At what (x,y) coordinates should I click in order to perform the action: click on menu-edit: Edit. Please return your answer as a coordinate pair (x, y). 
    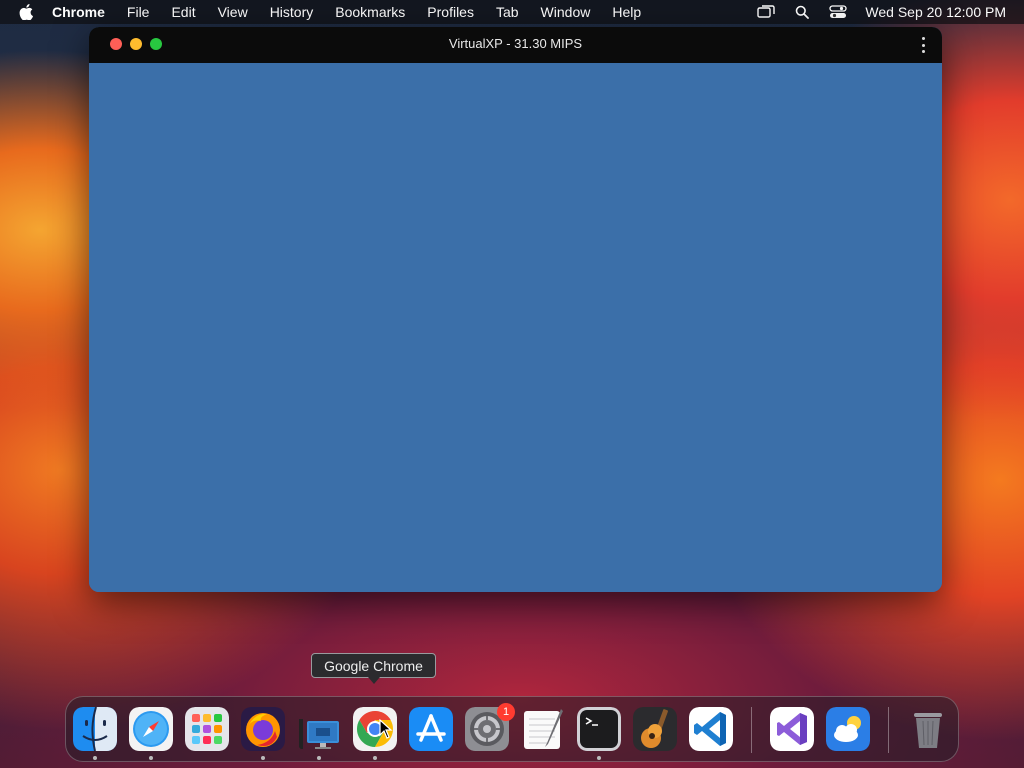
    Looking at the image, I should click on (183, 12).